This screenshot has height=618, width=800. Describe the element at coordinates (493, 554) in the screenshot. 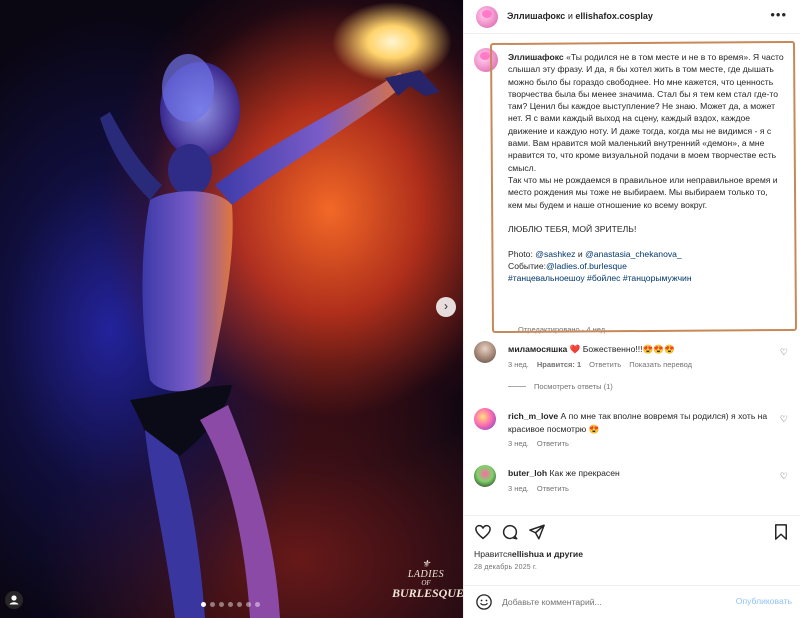

I see `likes-prefix: Нравится` at that location.